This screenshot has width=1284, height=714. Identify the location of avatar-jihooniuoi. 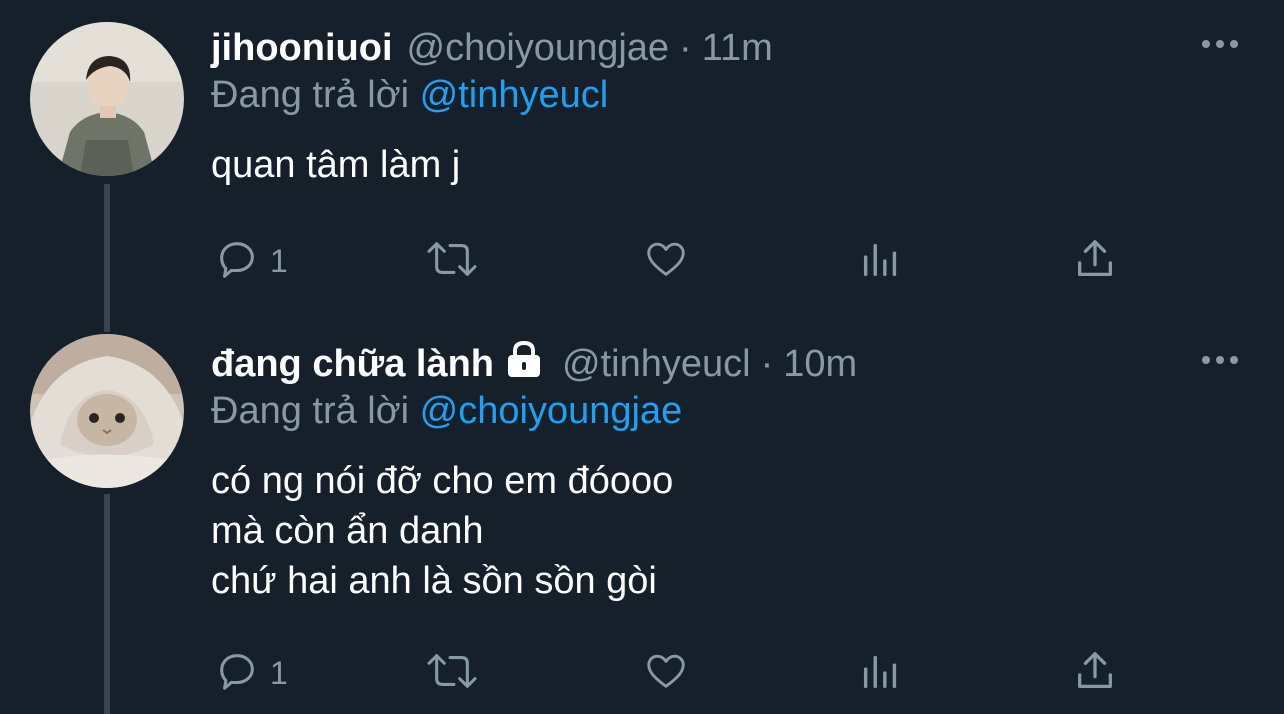
(107, 99).